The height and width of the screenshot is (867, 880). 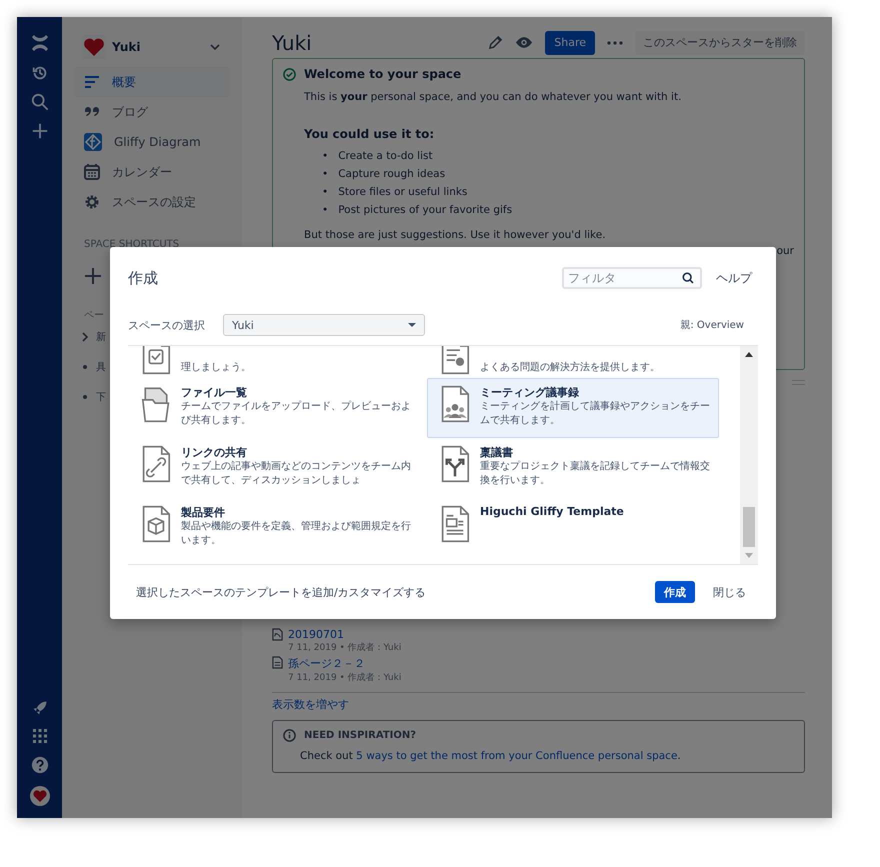 What do you see at coordinates (274, 408) in the screenshot?
I see `template-item: ファイル一覧 チームでファイルをアップロード、プレビューおよび共有します。` at bounding box center [274, 408].